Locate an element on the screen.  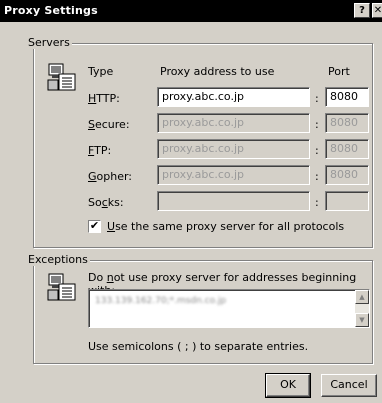
socks-port-input is located at coordinates (347, 201).